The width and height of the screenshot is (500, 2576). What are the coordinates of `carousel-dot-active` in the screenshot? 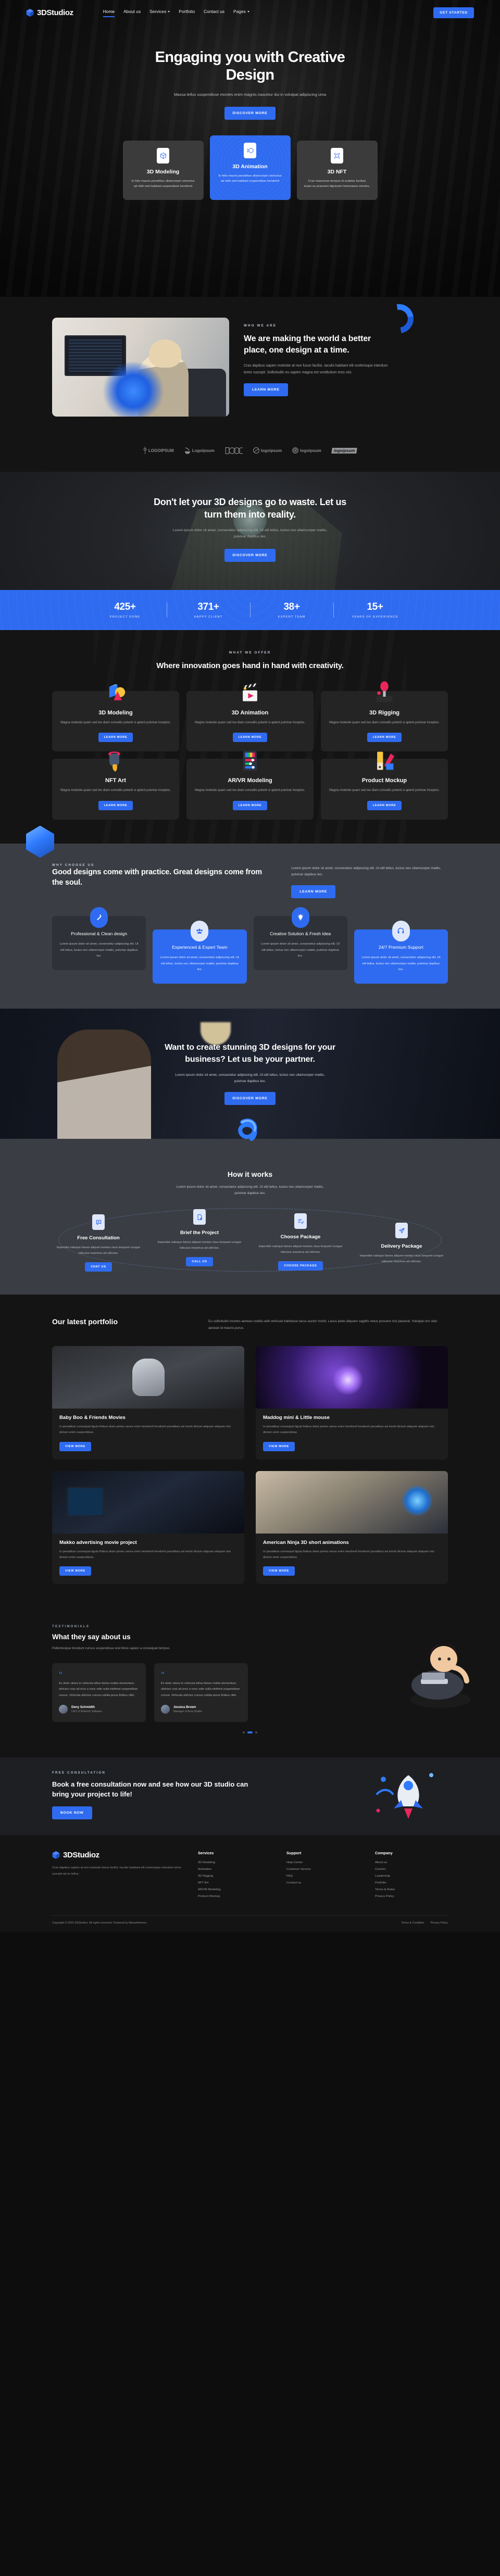 It's located at (250, 1732).